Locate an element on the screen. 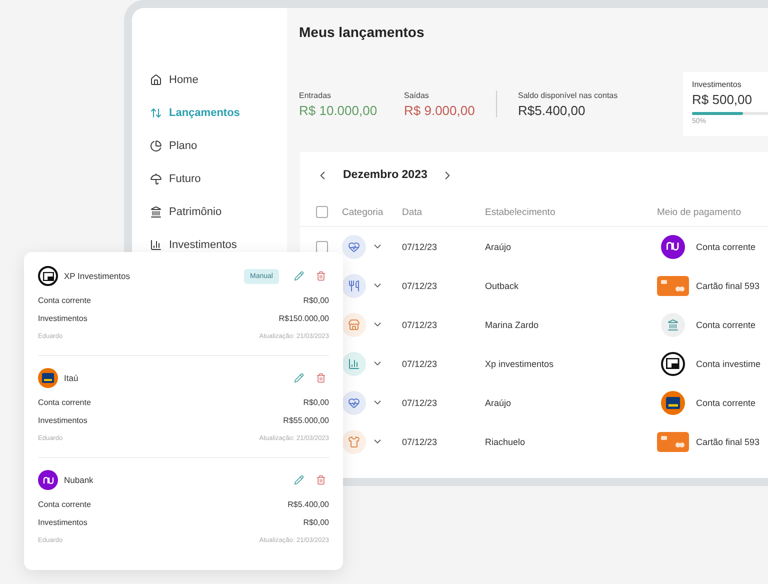  account-name: Itaú is located at coordinates (72, 378).